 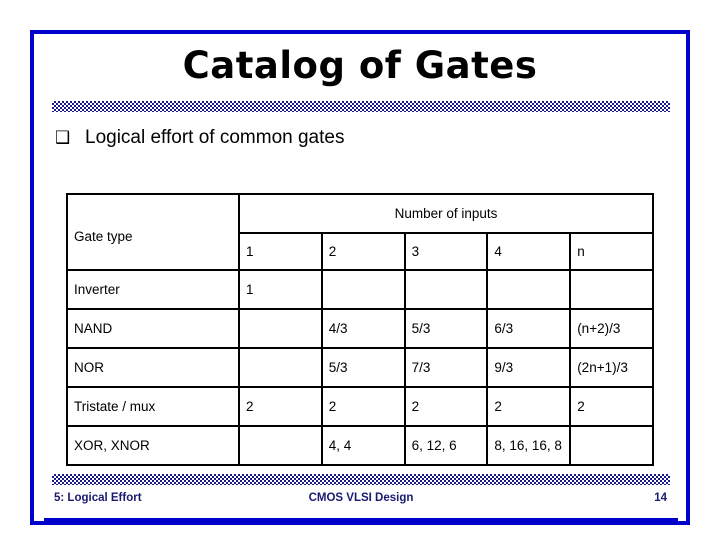 I want to click on row-gate-type: Tristate / mux, so click(x=153, y=406).